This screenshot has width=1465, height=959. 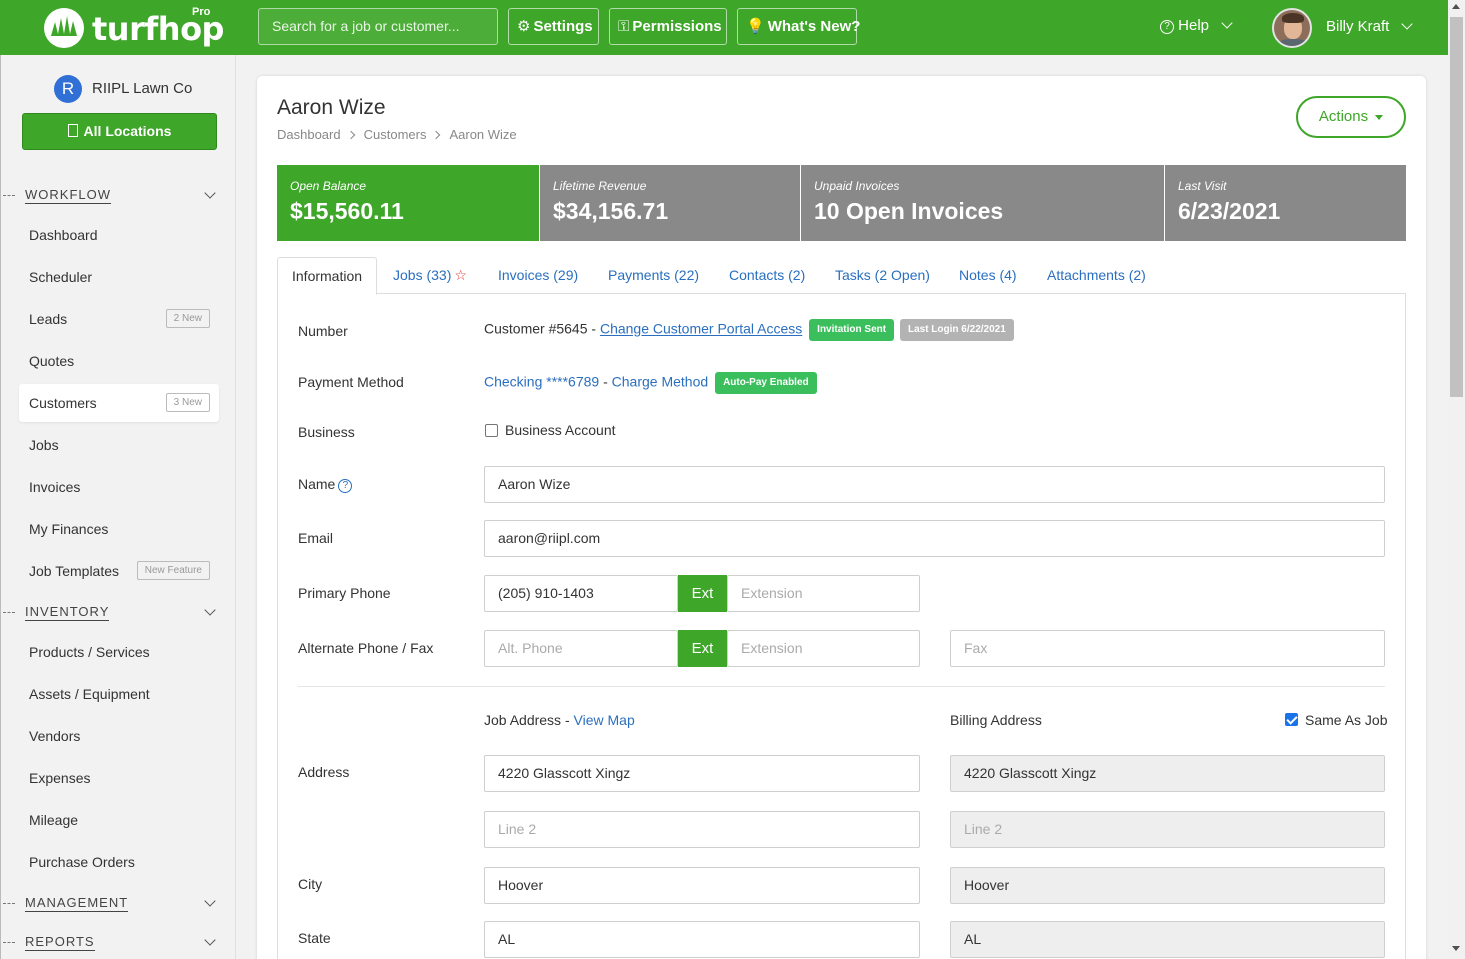 I want to click on scroll-up-arrow-icon, so click(x=1456, y=6).